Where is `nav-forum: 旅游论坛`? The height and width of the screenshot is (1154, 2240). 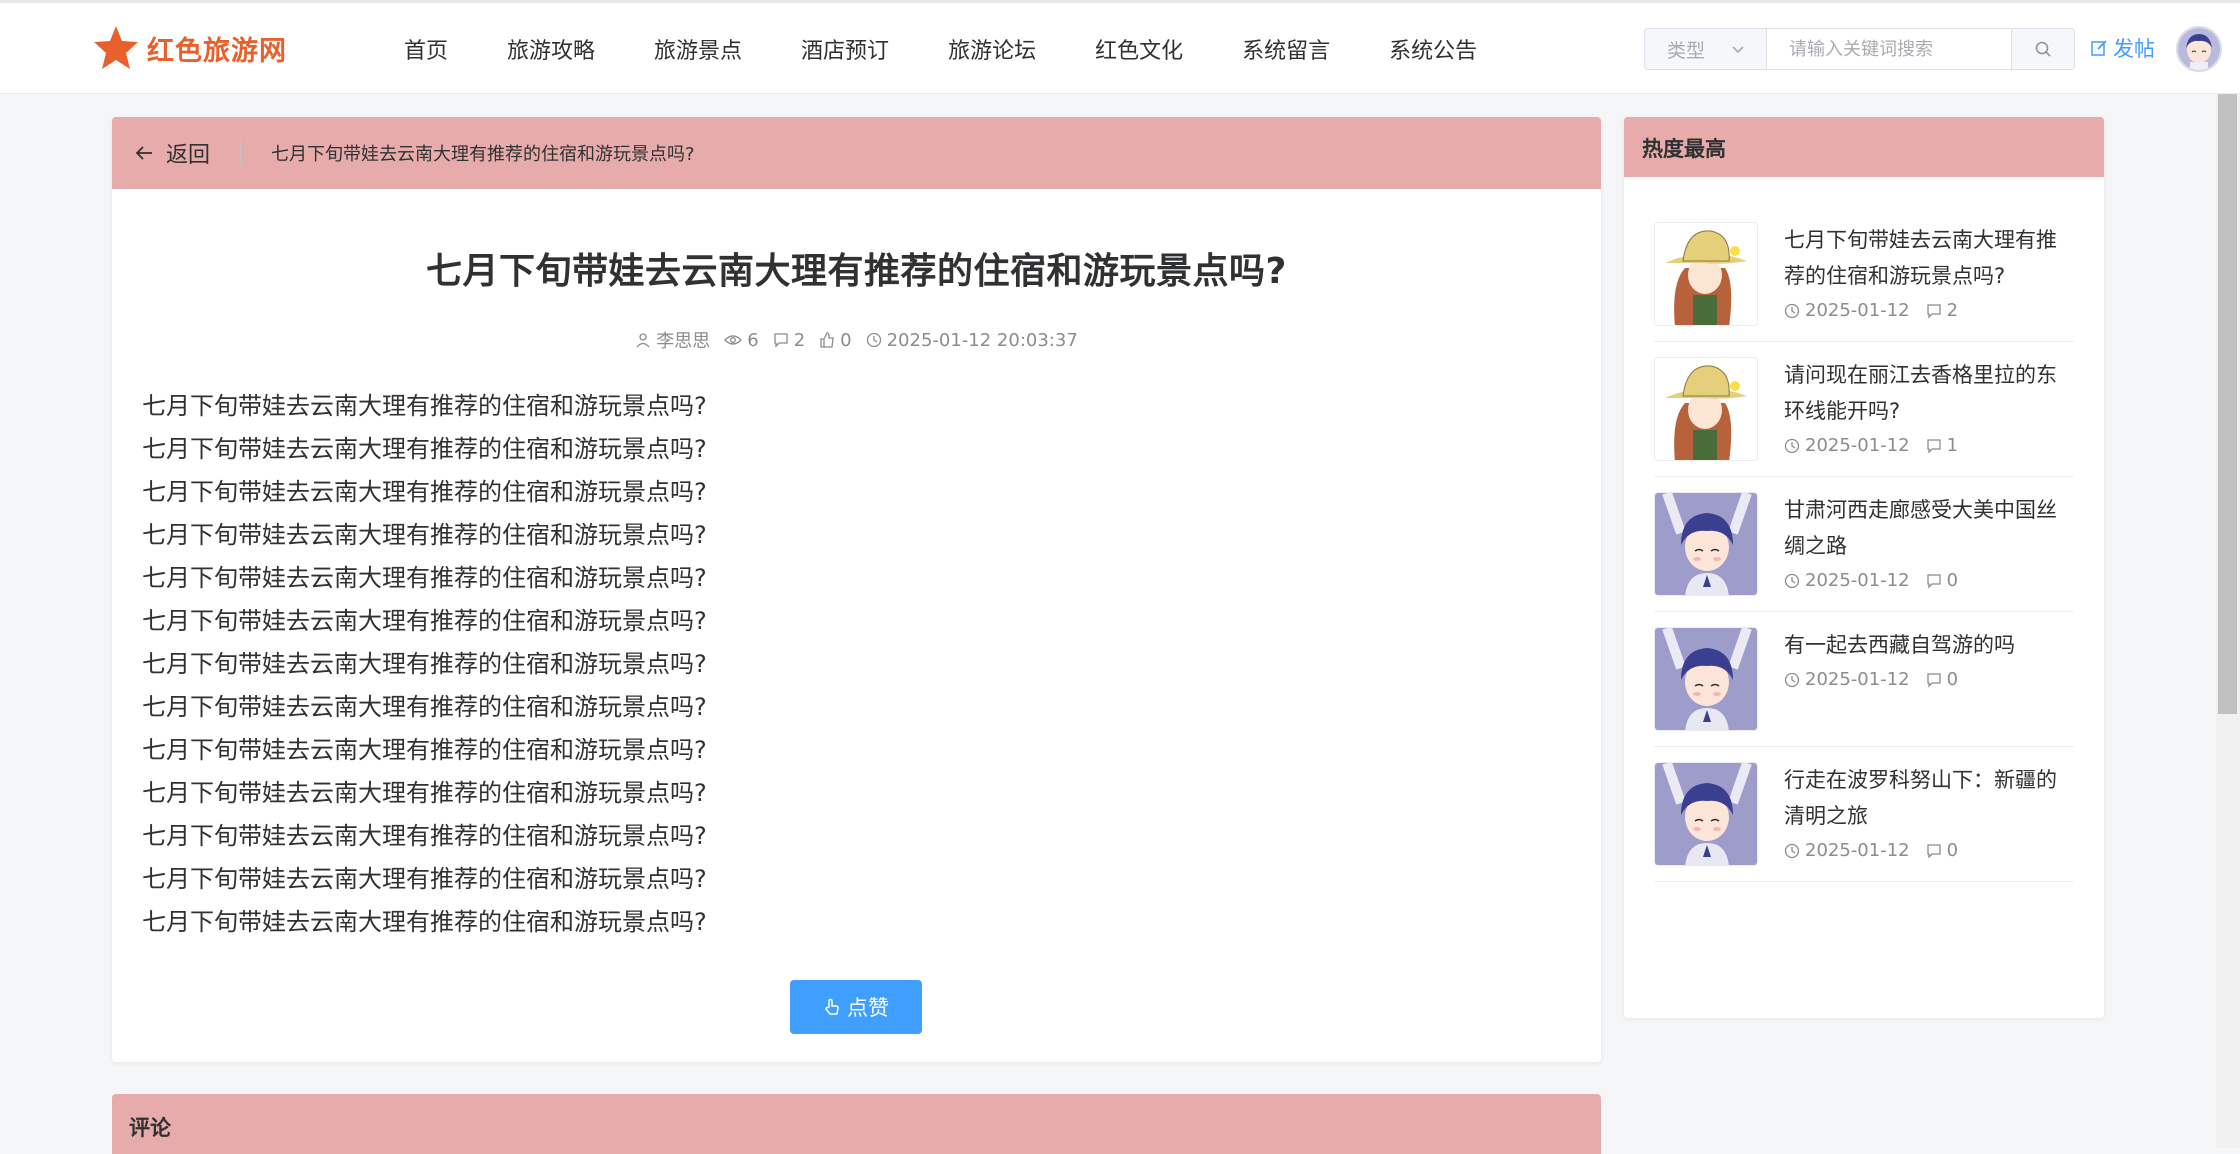
nav-forum: 旅游论坛 is located at coordinates (992, 49).